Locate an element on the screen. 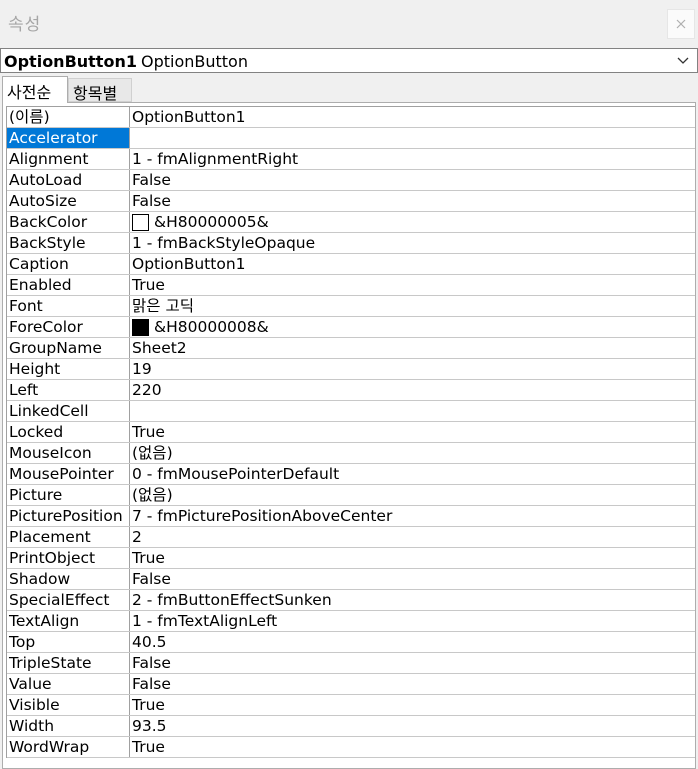 Image resolution: width=698 pixels, height=769 pixels. property-row: (이름) OptionButton1 is located at coordinates (351, 117).